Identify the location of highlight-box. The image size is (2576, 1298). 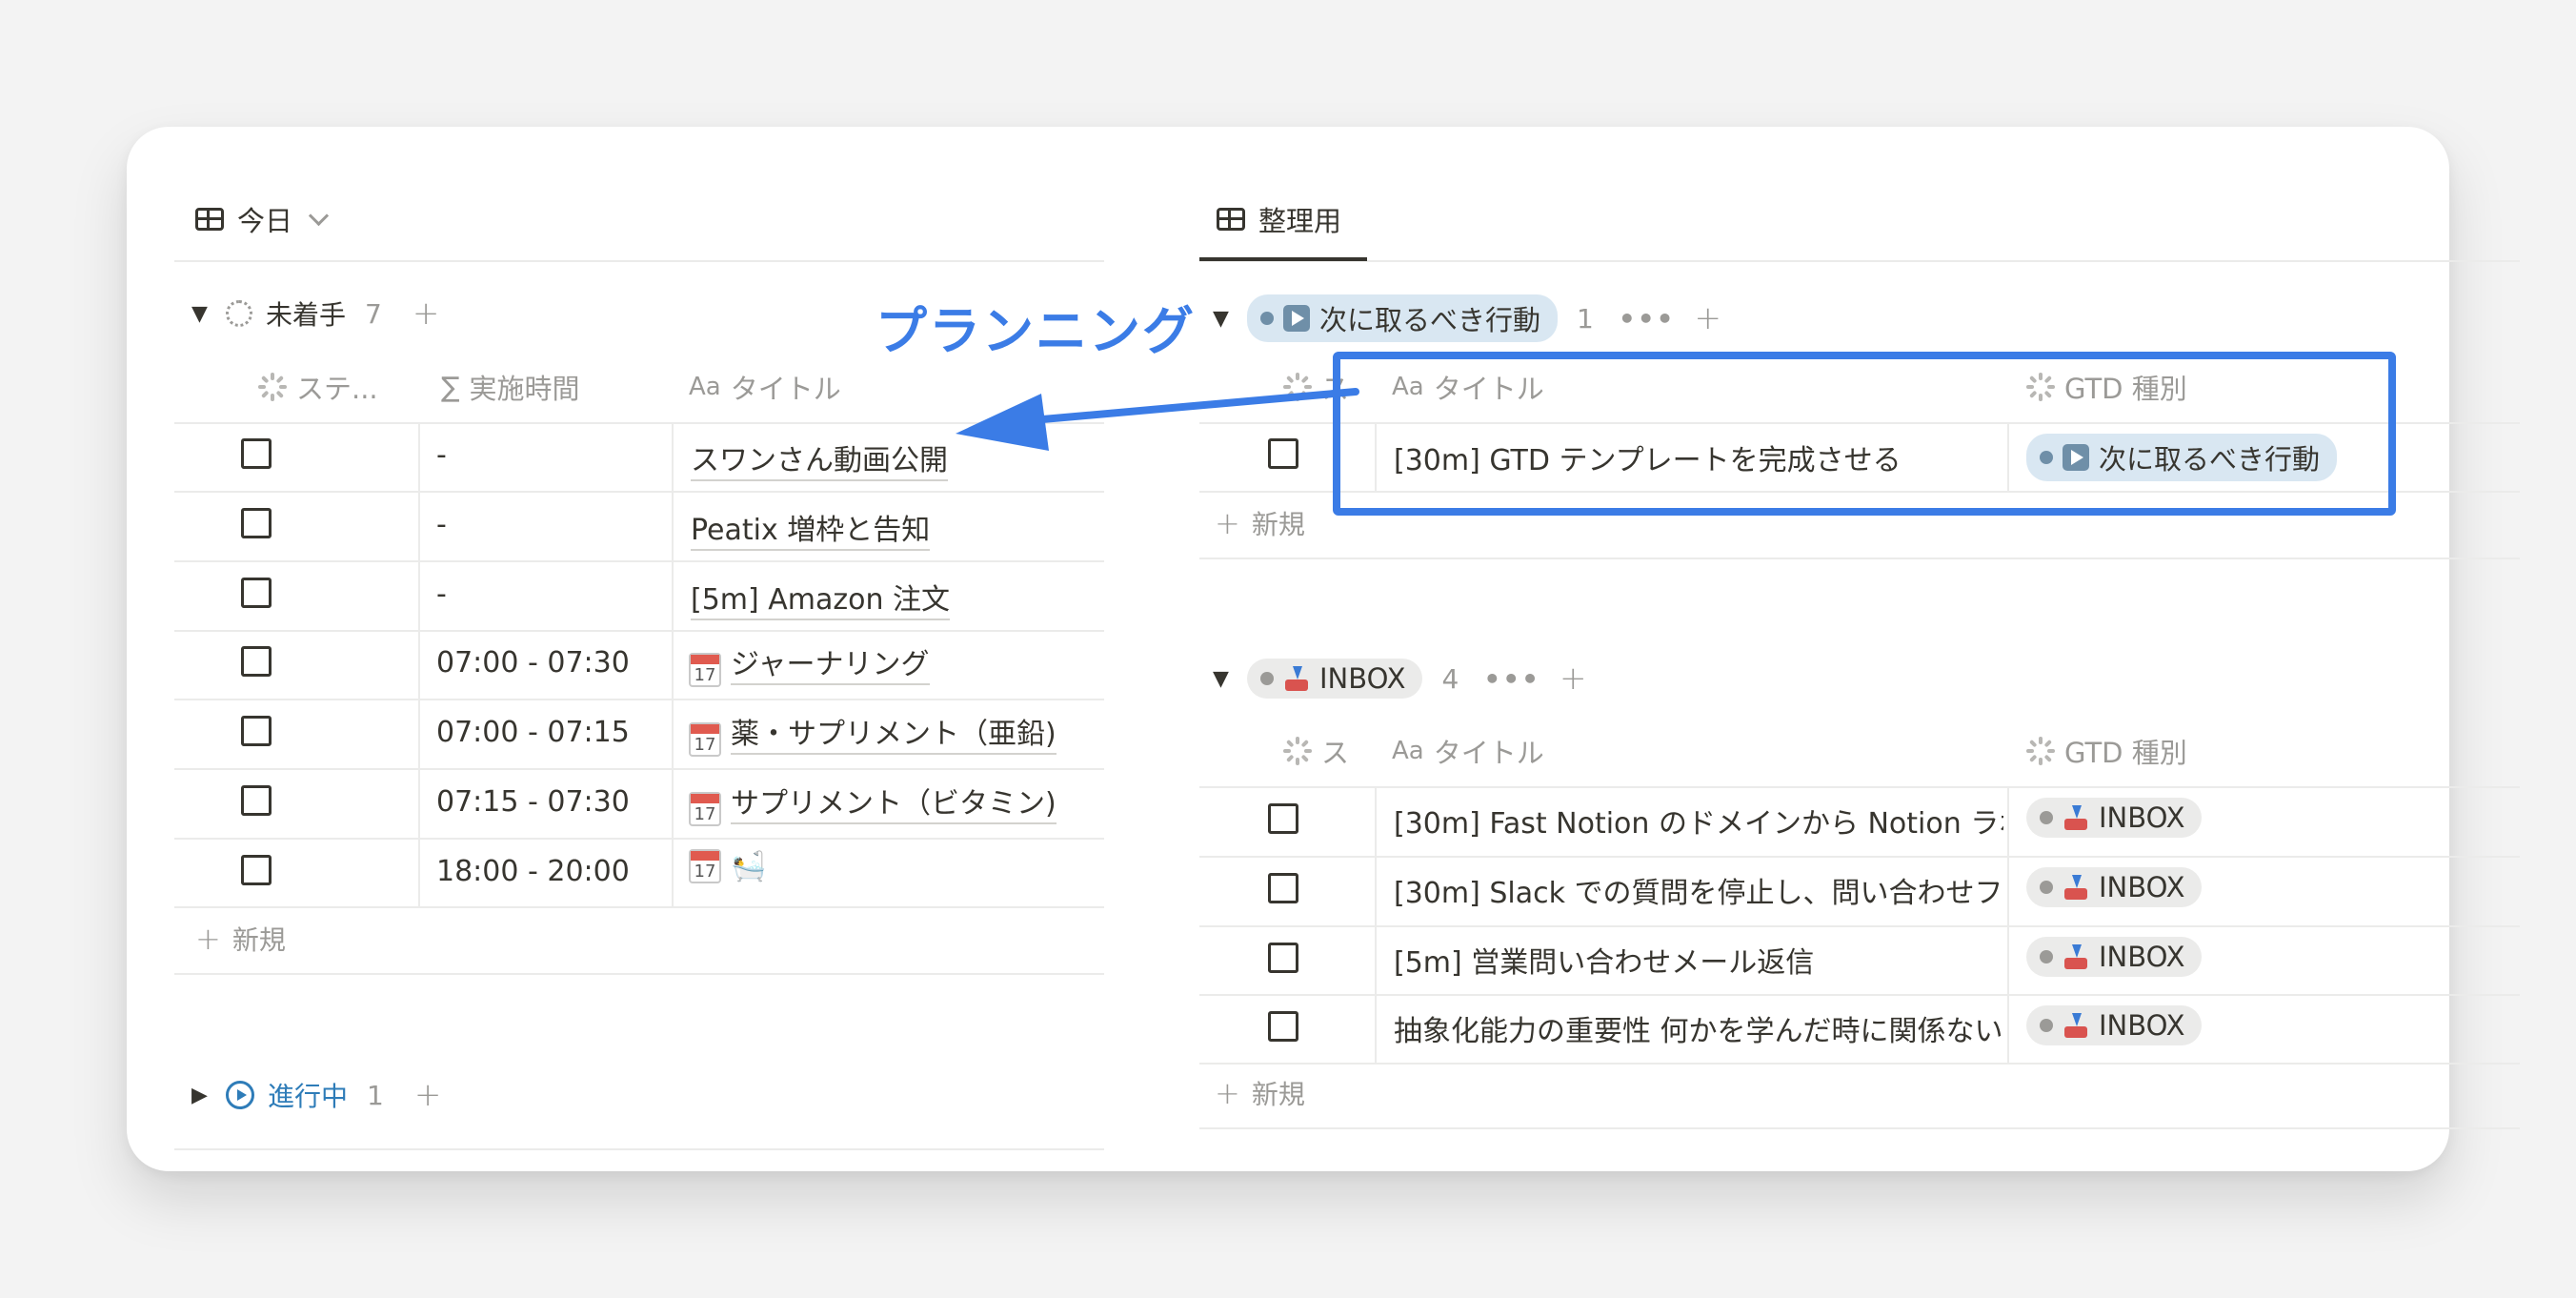
(1865, 434).